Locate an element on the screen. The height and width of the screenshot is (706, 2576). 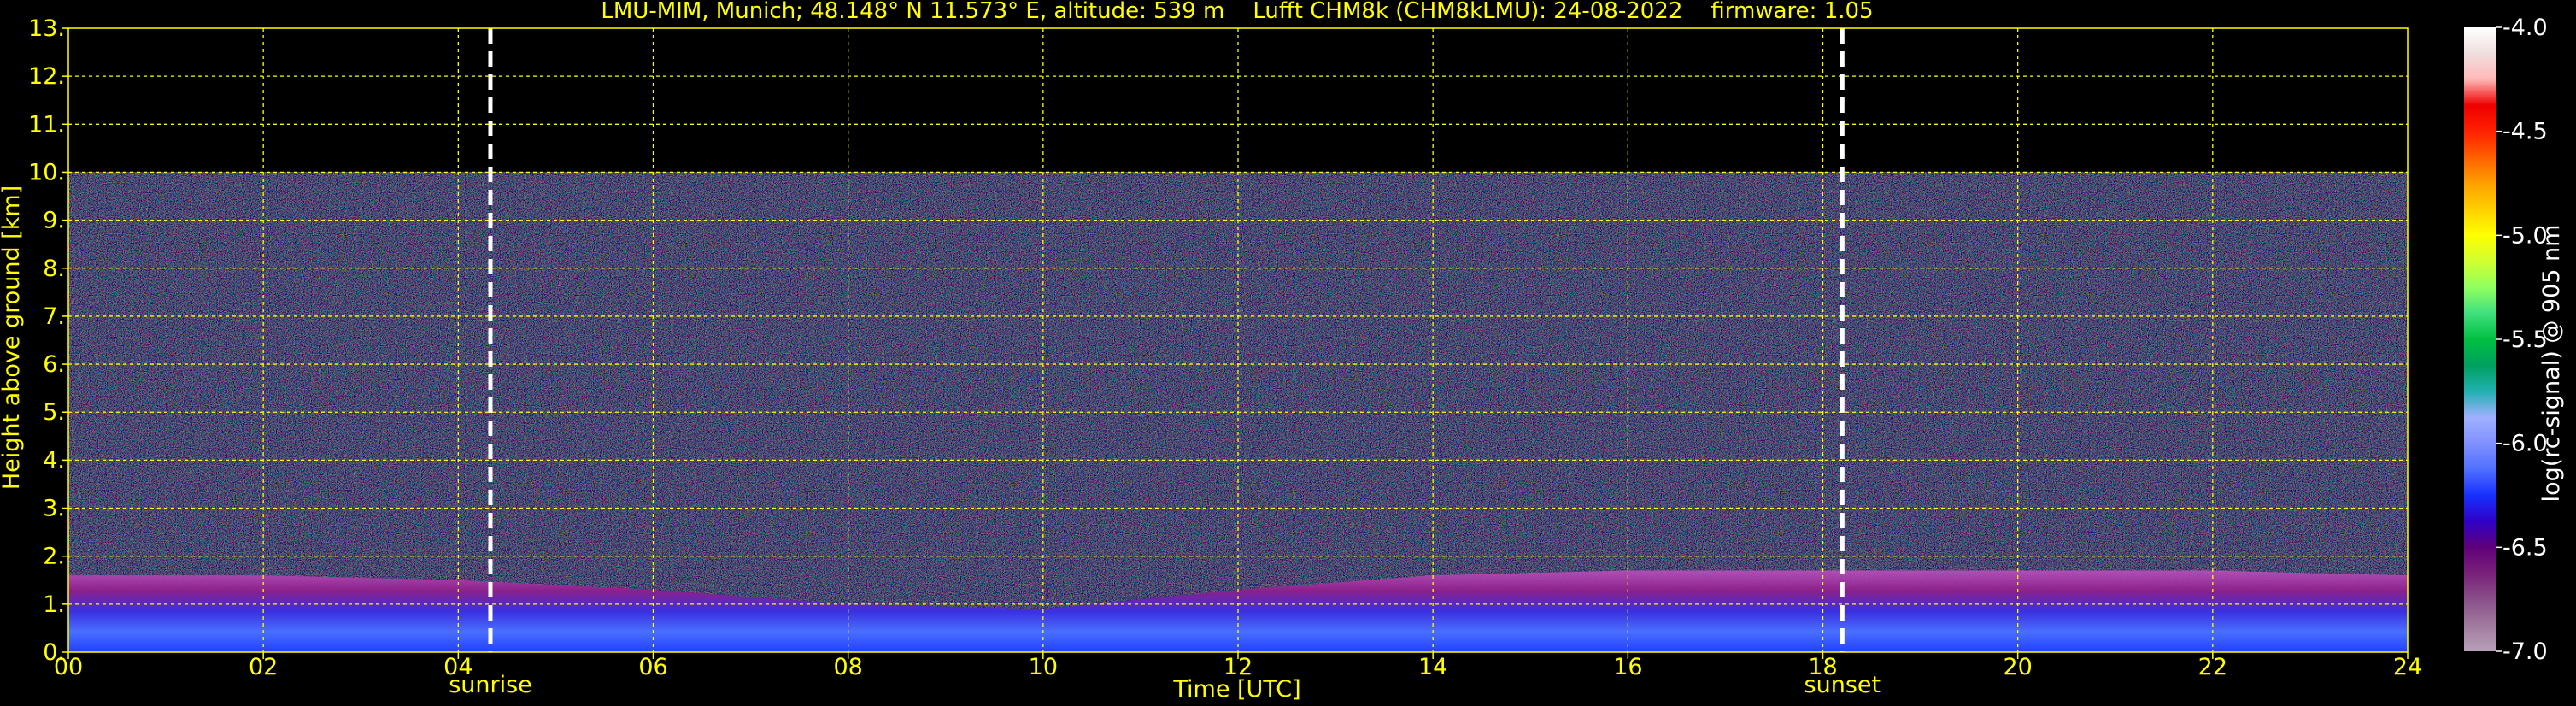
x-tick-label: 00 is located at coordinates (68, 667).